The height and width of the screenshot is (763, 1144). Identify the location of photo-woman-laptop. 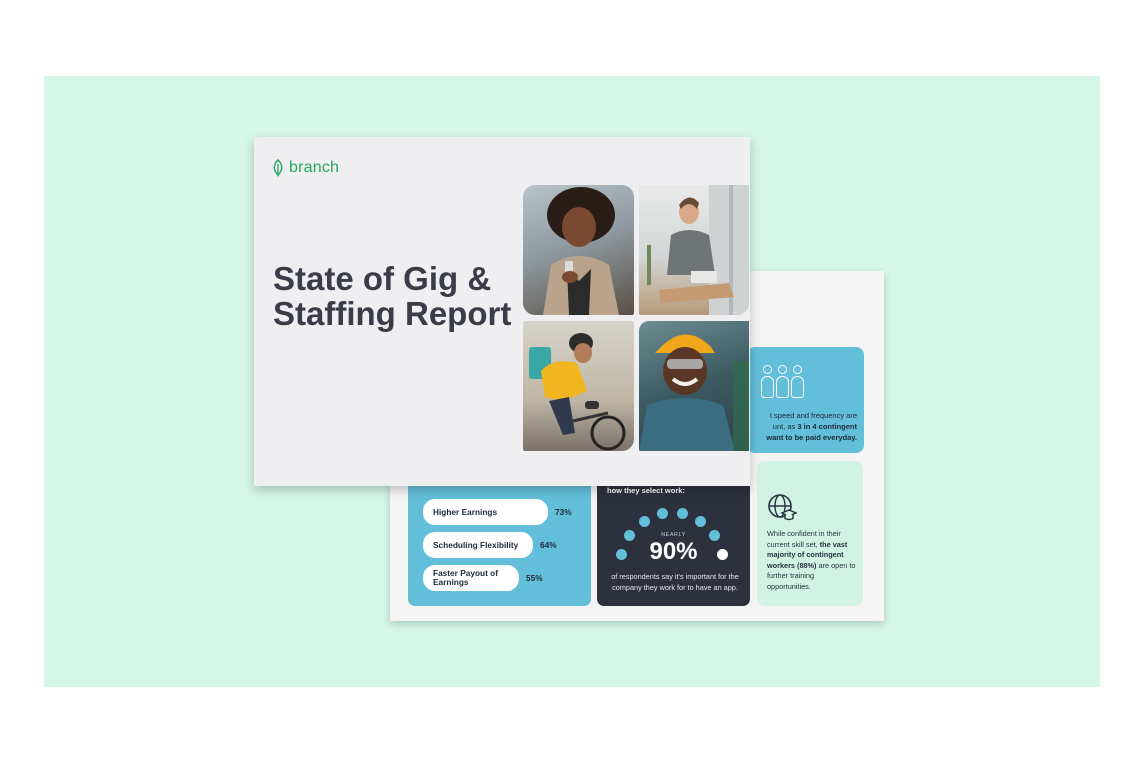
(694, 250).